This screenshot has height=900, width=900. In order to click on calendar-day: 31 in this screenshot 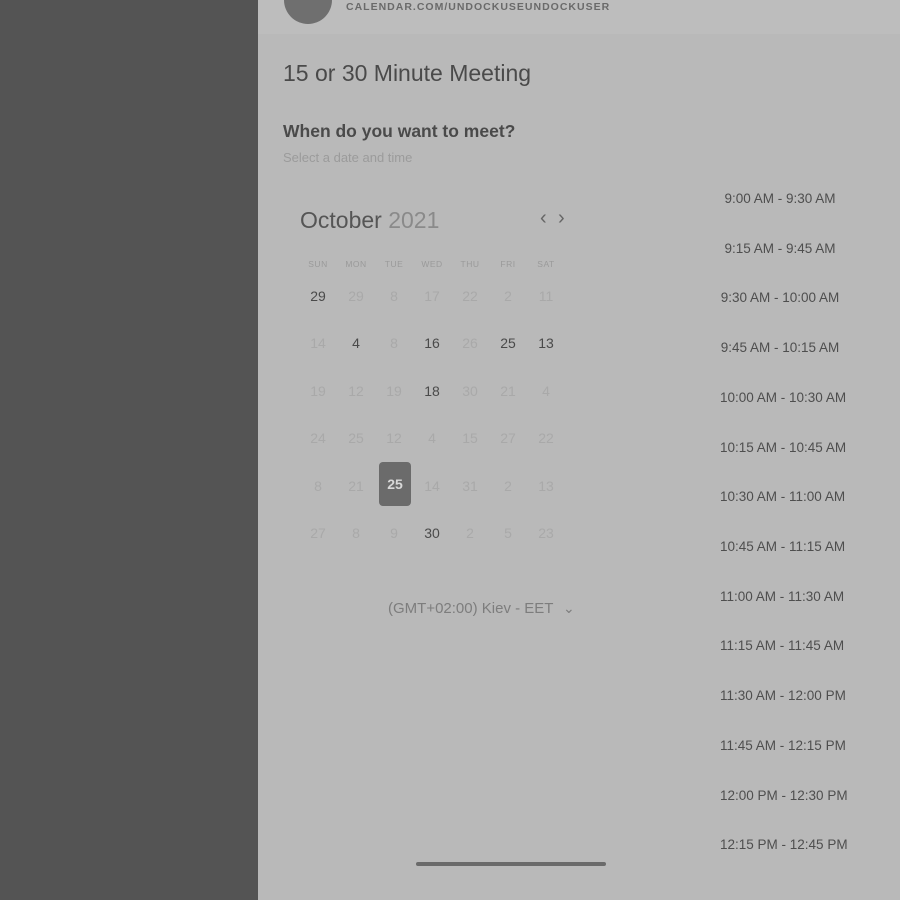, I will do `click(470, 486)`.